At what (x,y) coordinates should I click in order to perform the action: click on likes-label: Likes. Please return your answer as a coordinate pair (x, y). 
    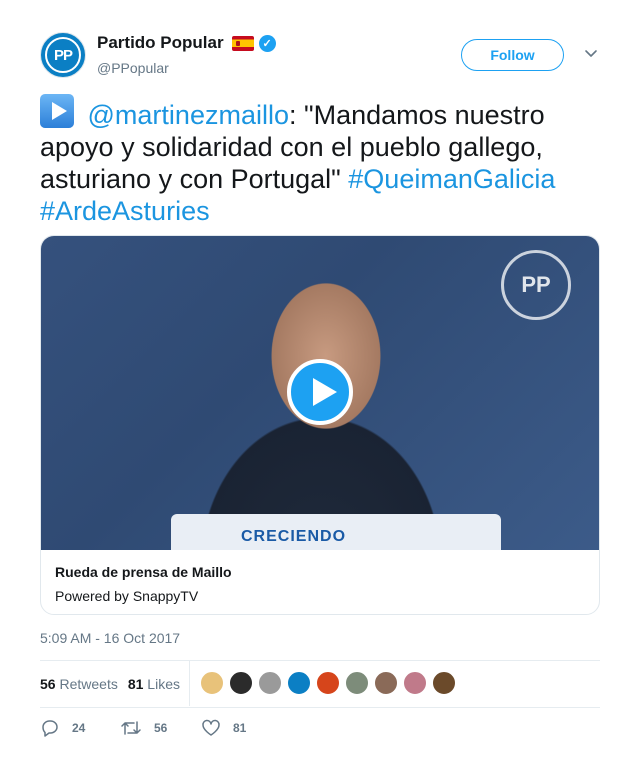
    Looking at the image, I should click on (163, 684).